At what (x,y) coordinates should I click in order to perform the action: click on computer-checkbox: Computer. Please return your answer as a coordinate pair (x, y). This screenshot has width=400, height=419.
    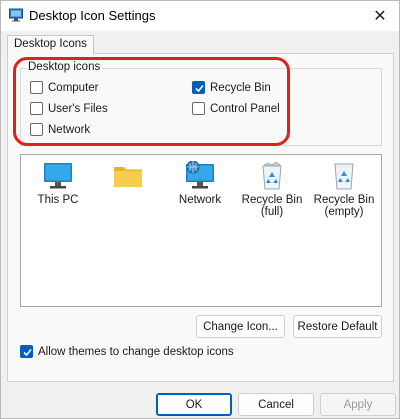
    Looking at the image, I should click on (64, 87).